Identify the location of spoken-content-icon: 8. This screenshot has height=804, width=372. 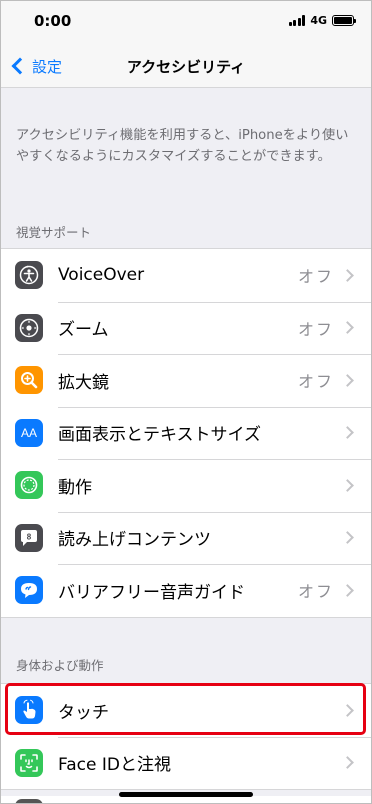
(29, 537).